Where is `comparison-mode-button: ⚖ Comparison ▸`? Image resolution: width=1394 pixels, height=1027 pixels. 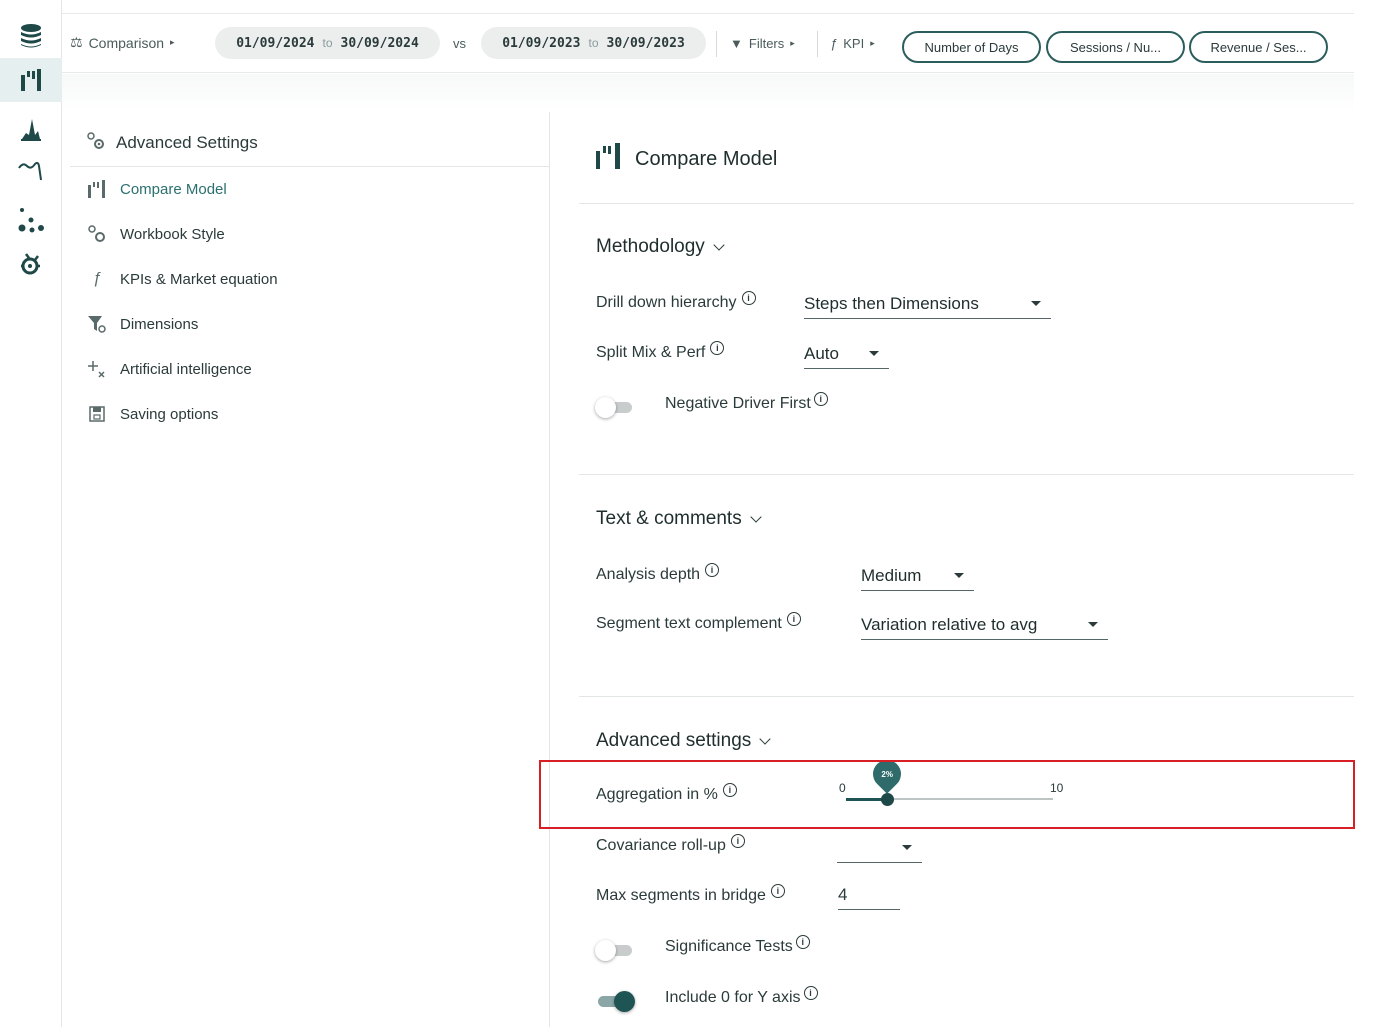 comparison-mode-button: ⚖ Comparison ▸ is located at coordinates (122, 42).